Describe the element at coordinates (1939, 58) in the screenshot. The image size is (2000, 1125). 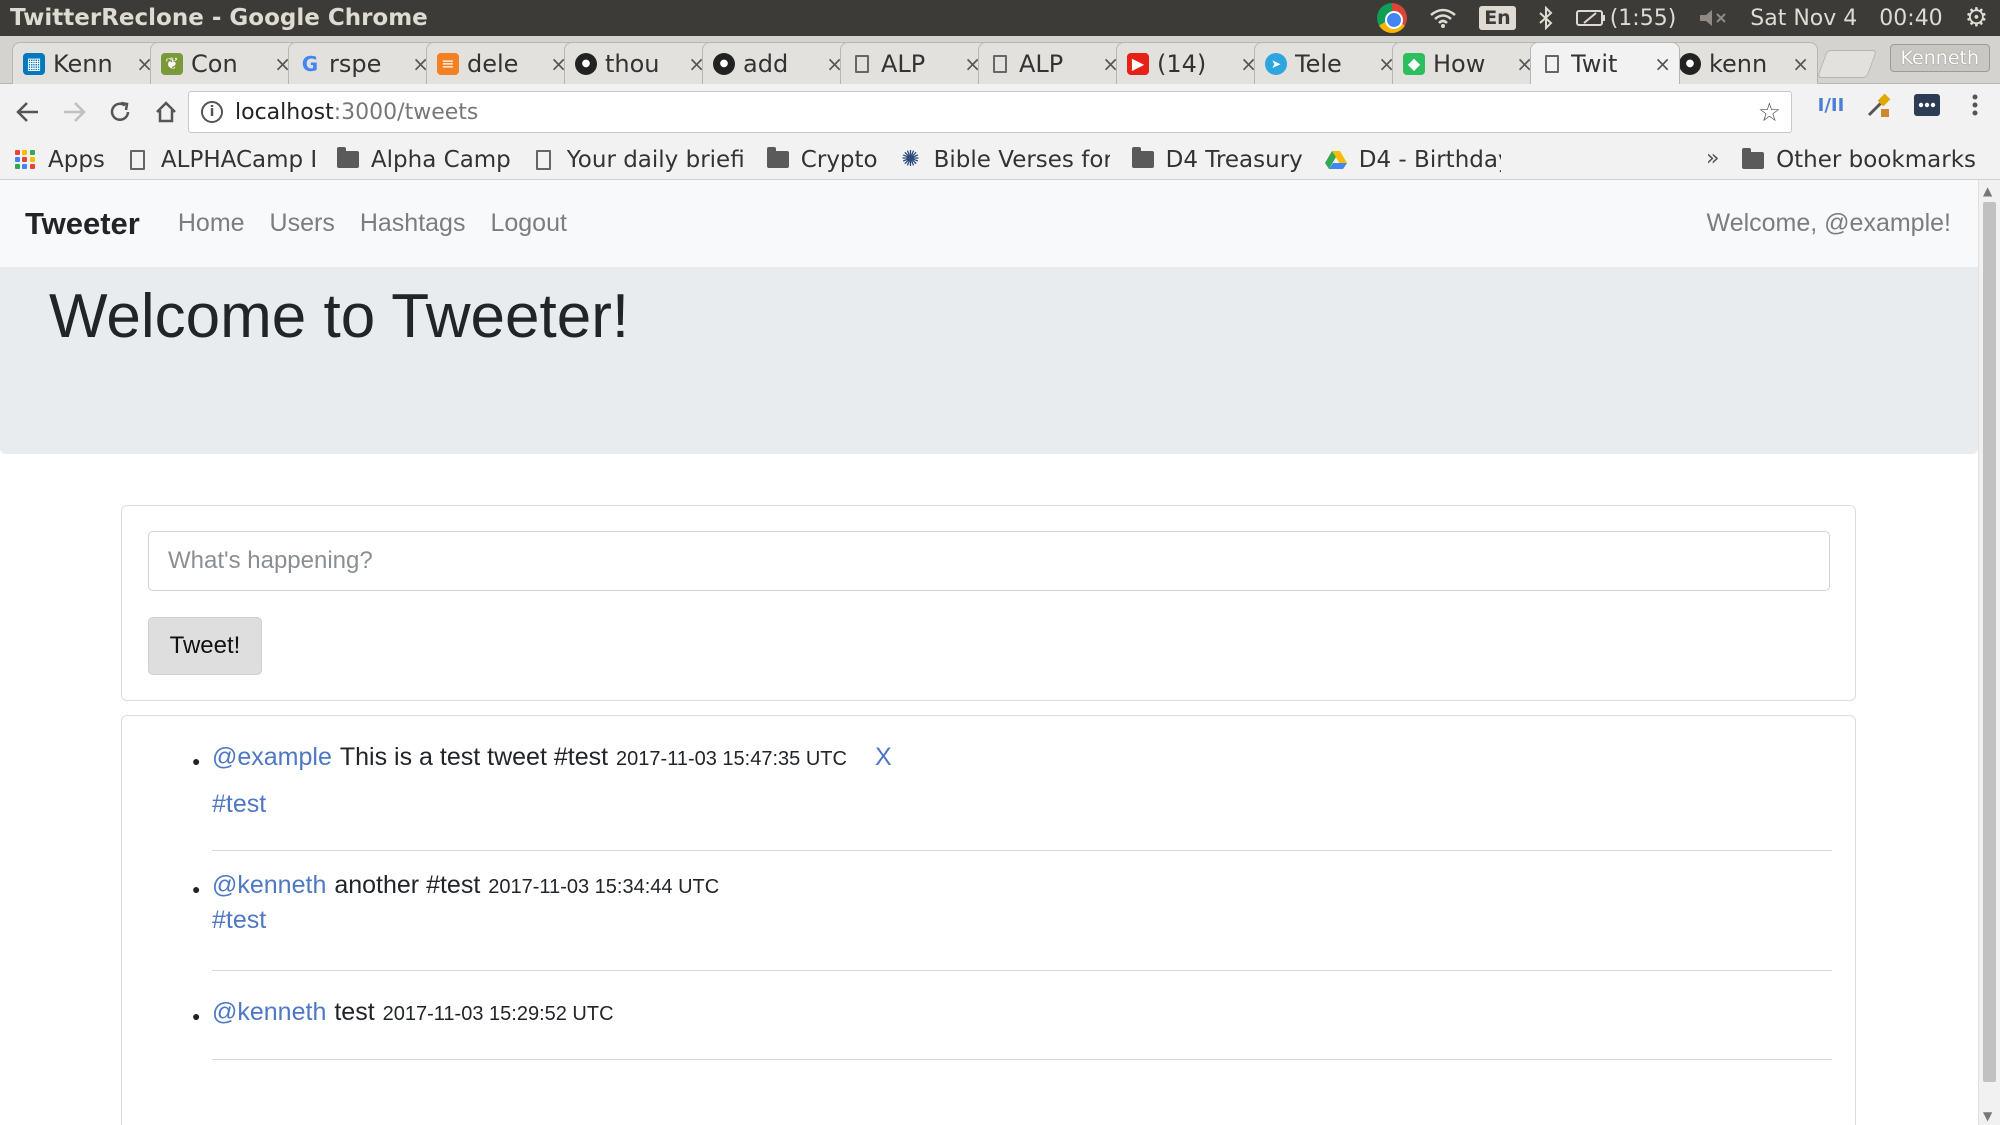
I see `profile-button: Kenneth` at that location.